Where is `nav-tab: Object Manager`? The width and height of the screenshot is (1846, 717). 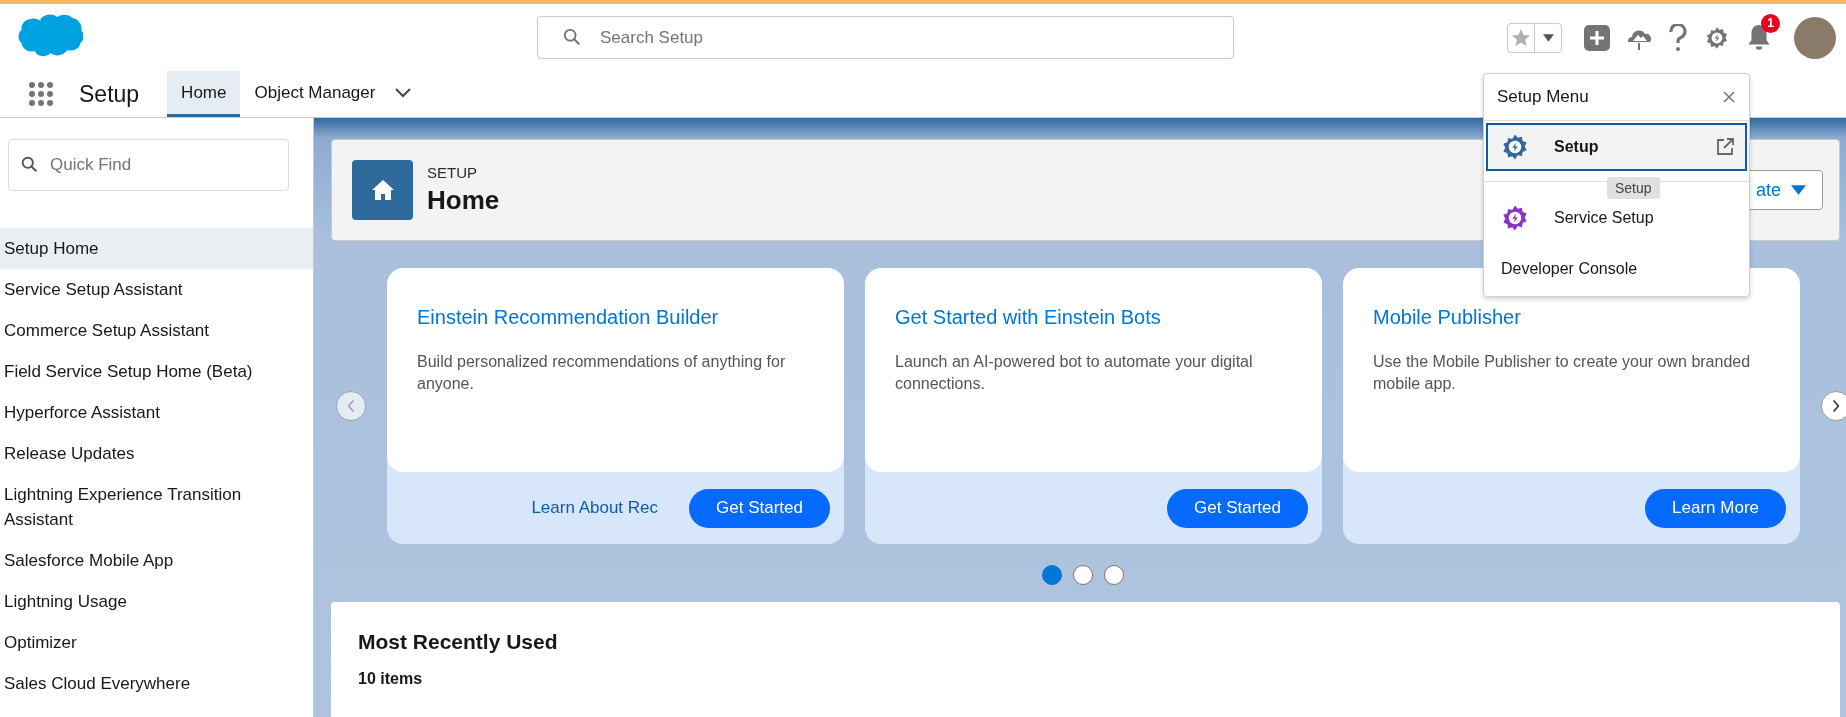 nav-tab: Object Manager is located at coordinates (333, 94).